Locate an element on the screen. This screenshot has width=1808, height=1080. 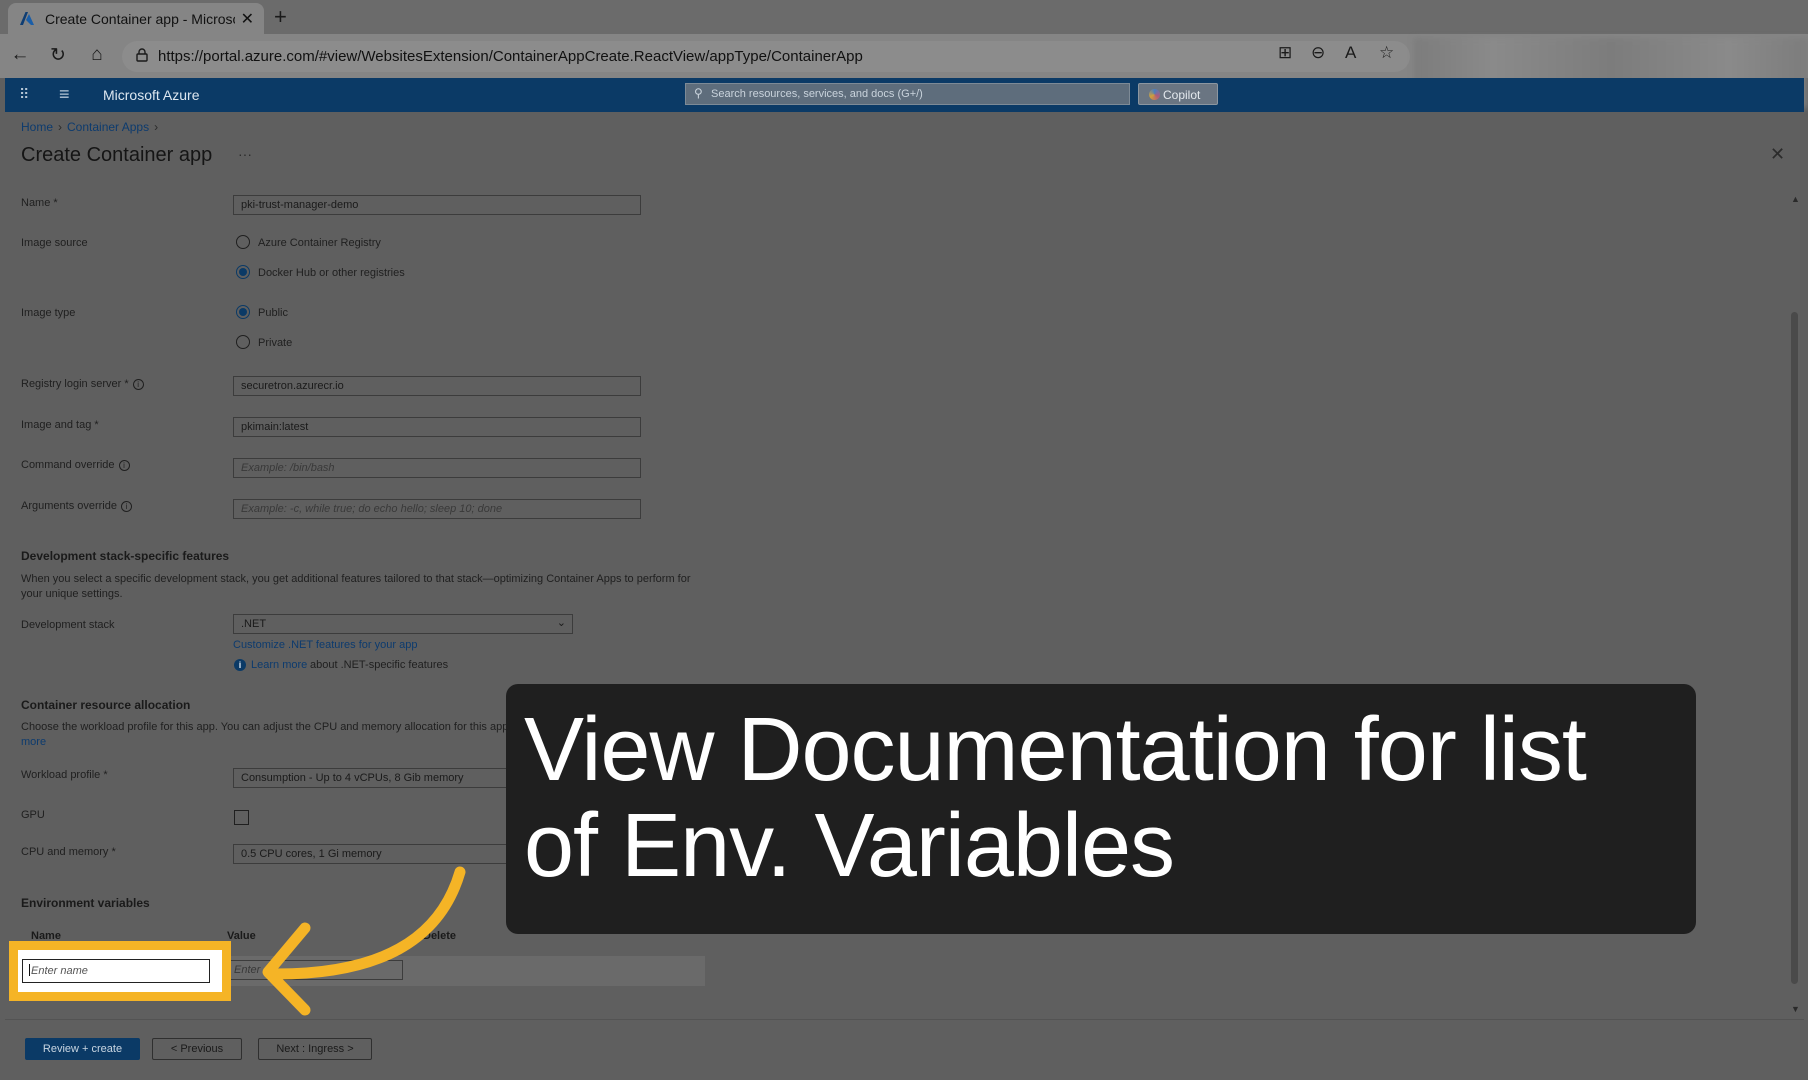
radio-public: Public is located at coordinates (262, 312).